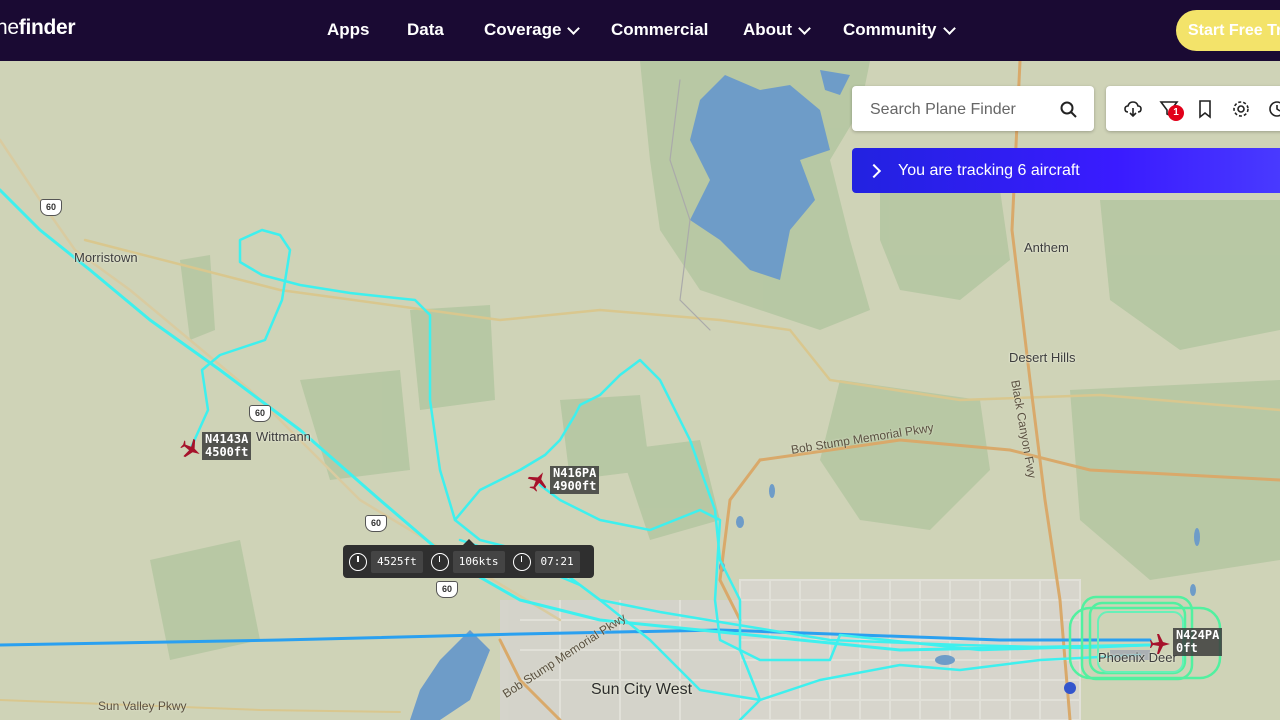  What do you see at coordinates (142, 706) in the screenshot?
I see `road-sun-valley-pkwy: Sun Valley Pkwy` at bounding box center [142, 706].